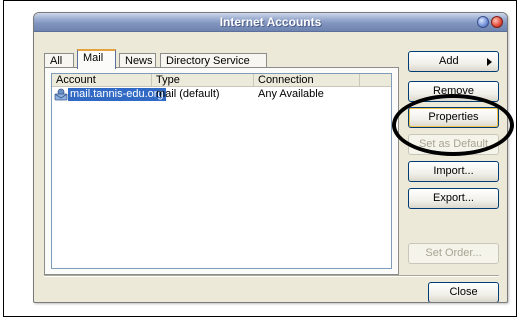  Describe the element at coordinates (463, 292) in the screenshot. I see `close-button: Close` at that location.